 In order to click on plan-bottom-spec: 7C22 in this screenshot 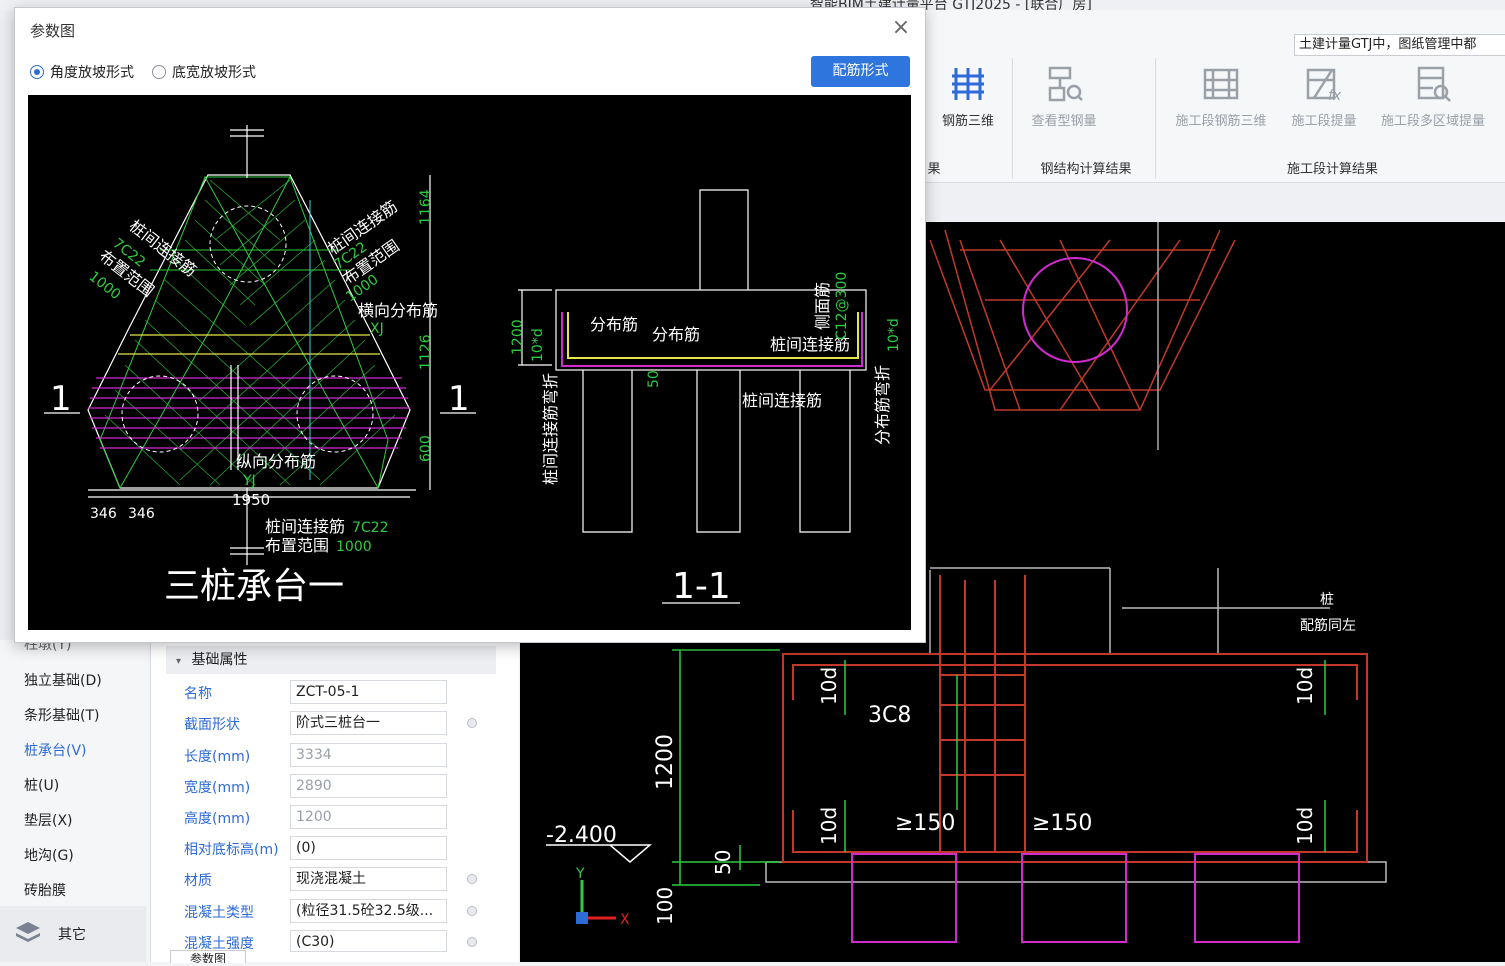, I will do `click(370, 528)`.